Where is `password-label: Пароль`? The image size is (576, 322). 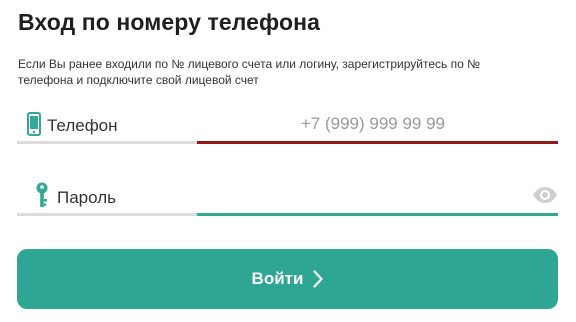 password-label: Пароль is located at coordinates (86, 197).